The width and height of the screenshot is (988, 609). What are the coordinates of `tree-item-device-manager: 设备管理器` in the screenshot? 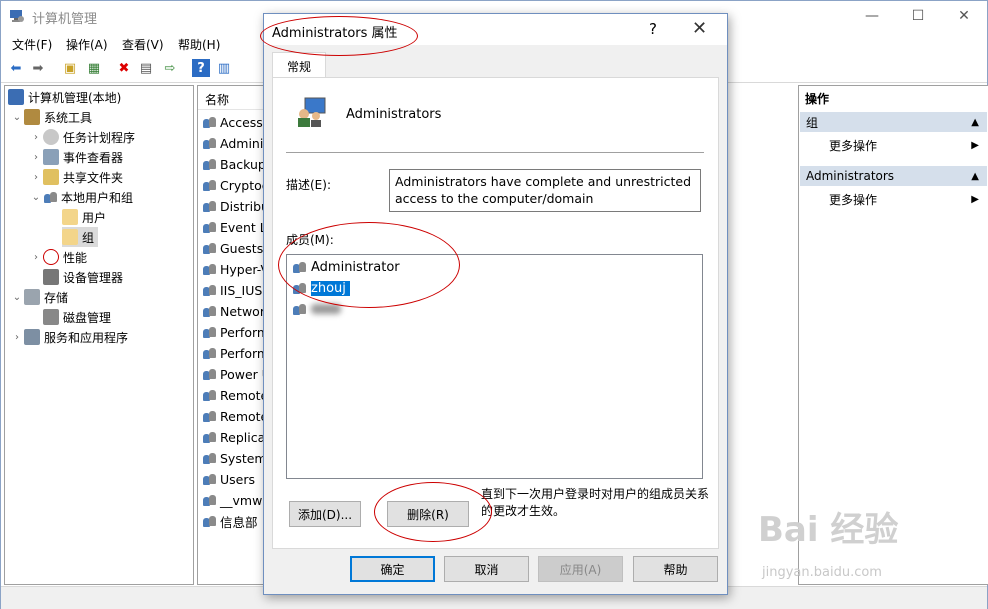 It's located at (83, 277).